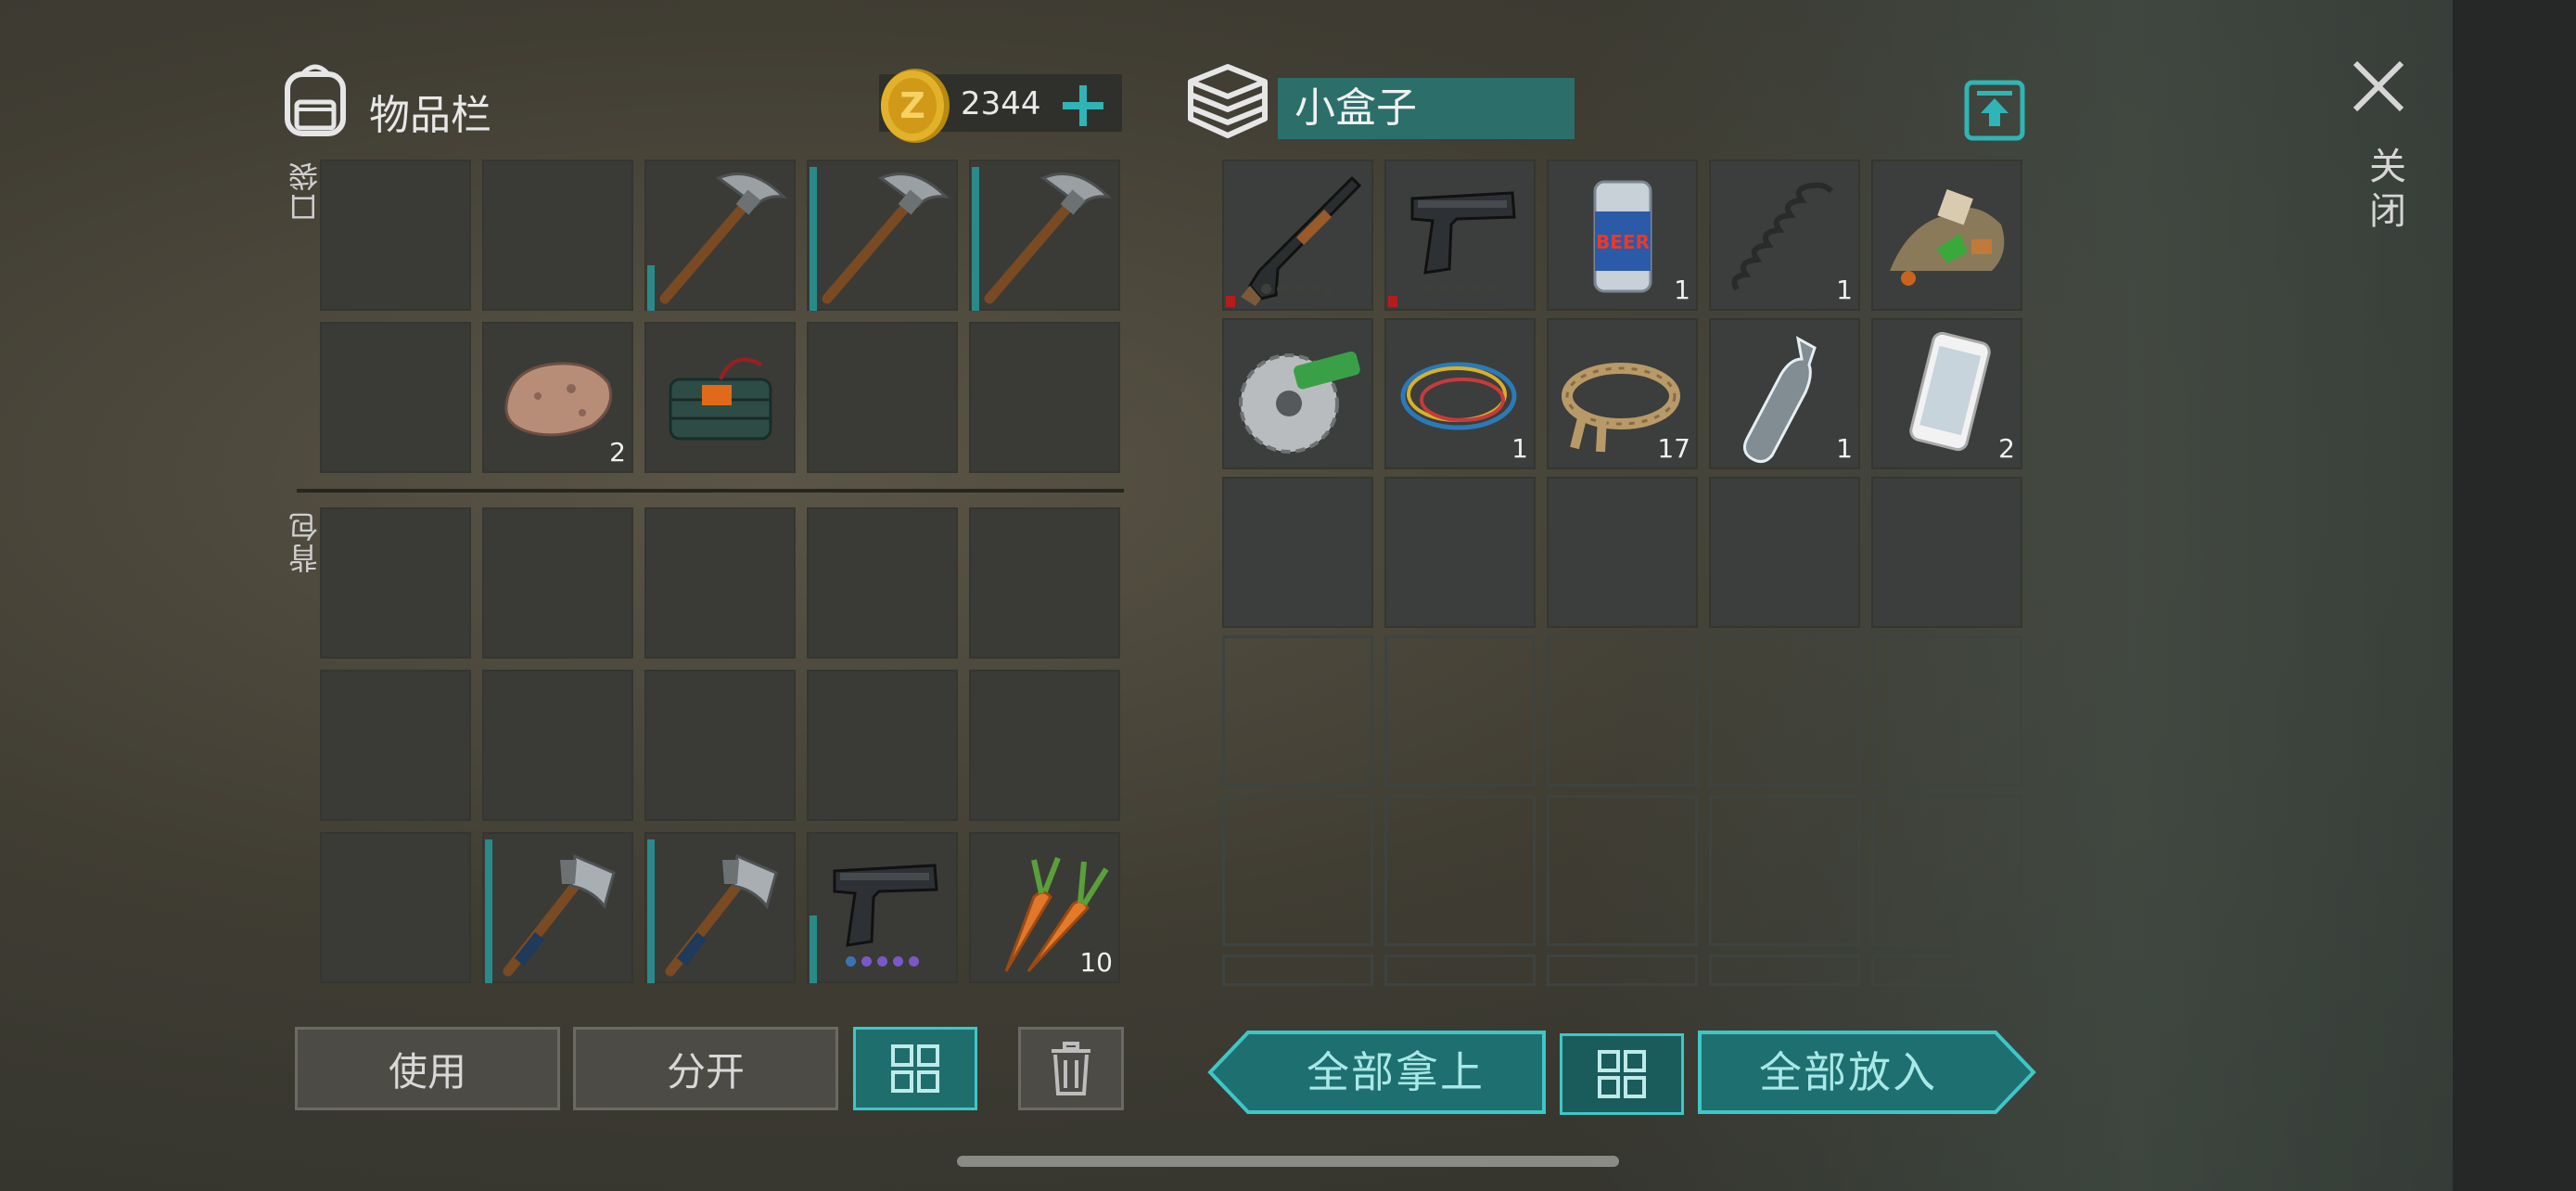 This screenshot has height=1191, width=2576. I want to click on pocket-slot: 2, so click(558, 398).